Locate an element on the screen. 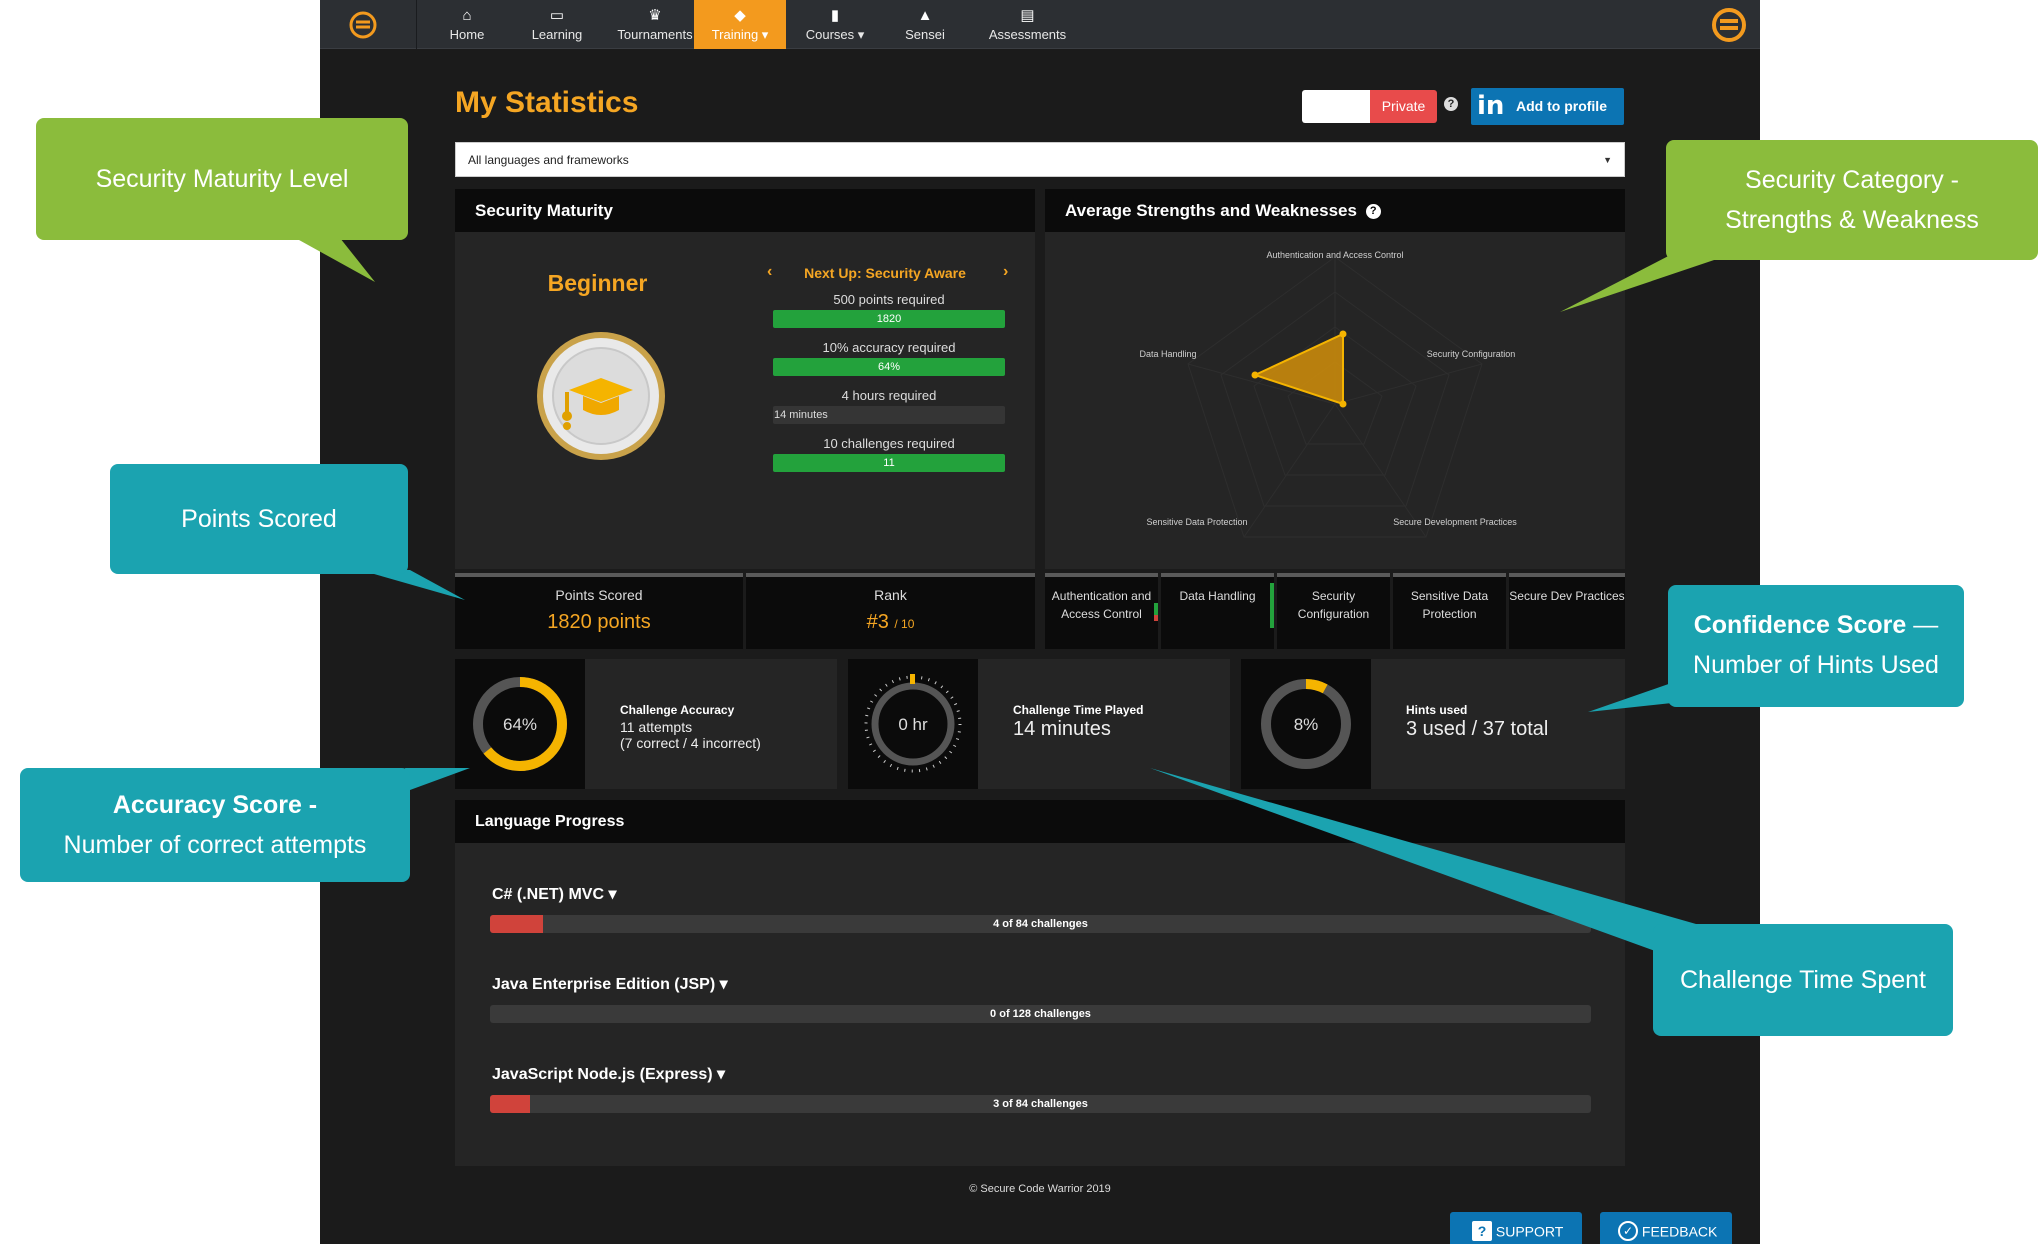 This screenshot has height=1244, width=2039. hints-label: Hints used is located at coordinates (1437, 710).